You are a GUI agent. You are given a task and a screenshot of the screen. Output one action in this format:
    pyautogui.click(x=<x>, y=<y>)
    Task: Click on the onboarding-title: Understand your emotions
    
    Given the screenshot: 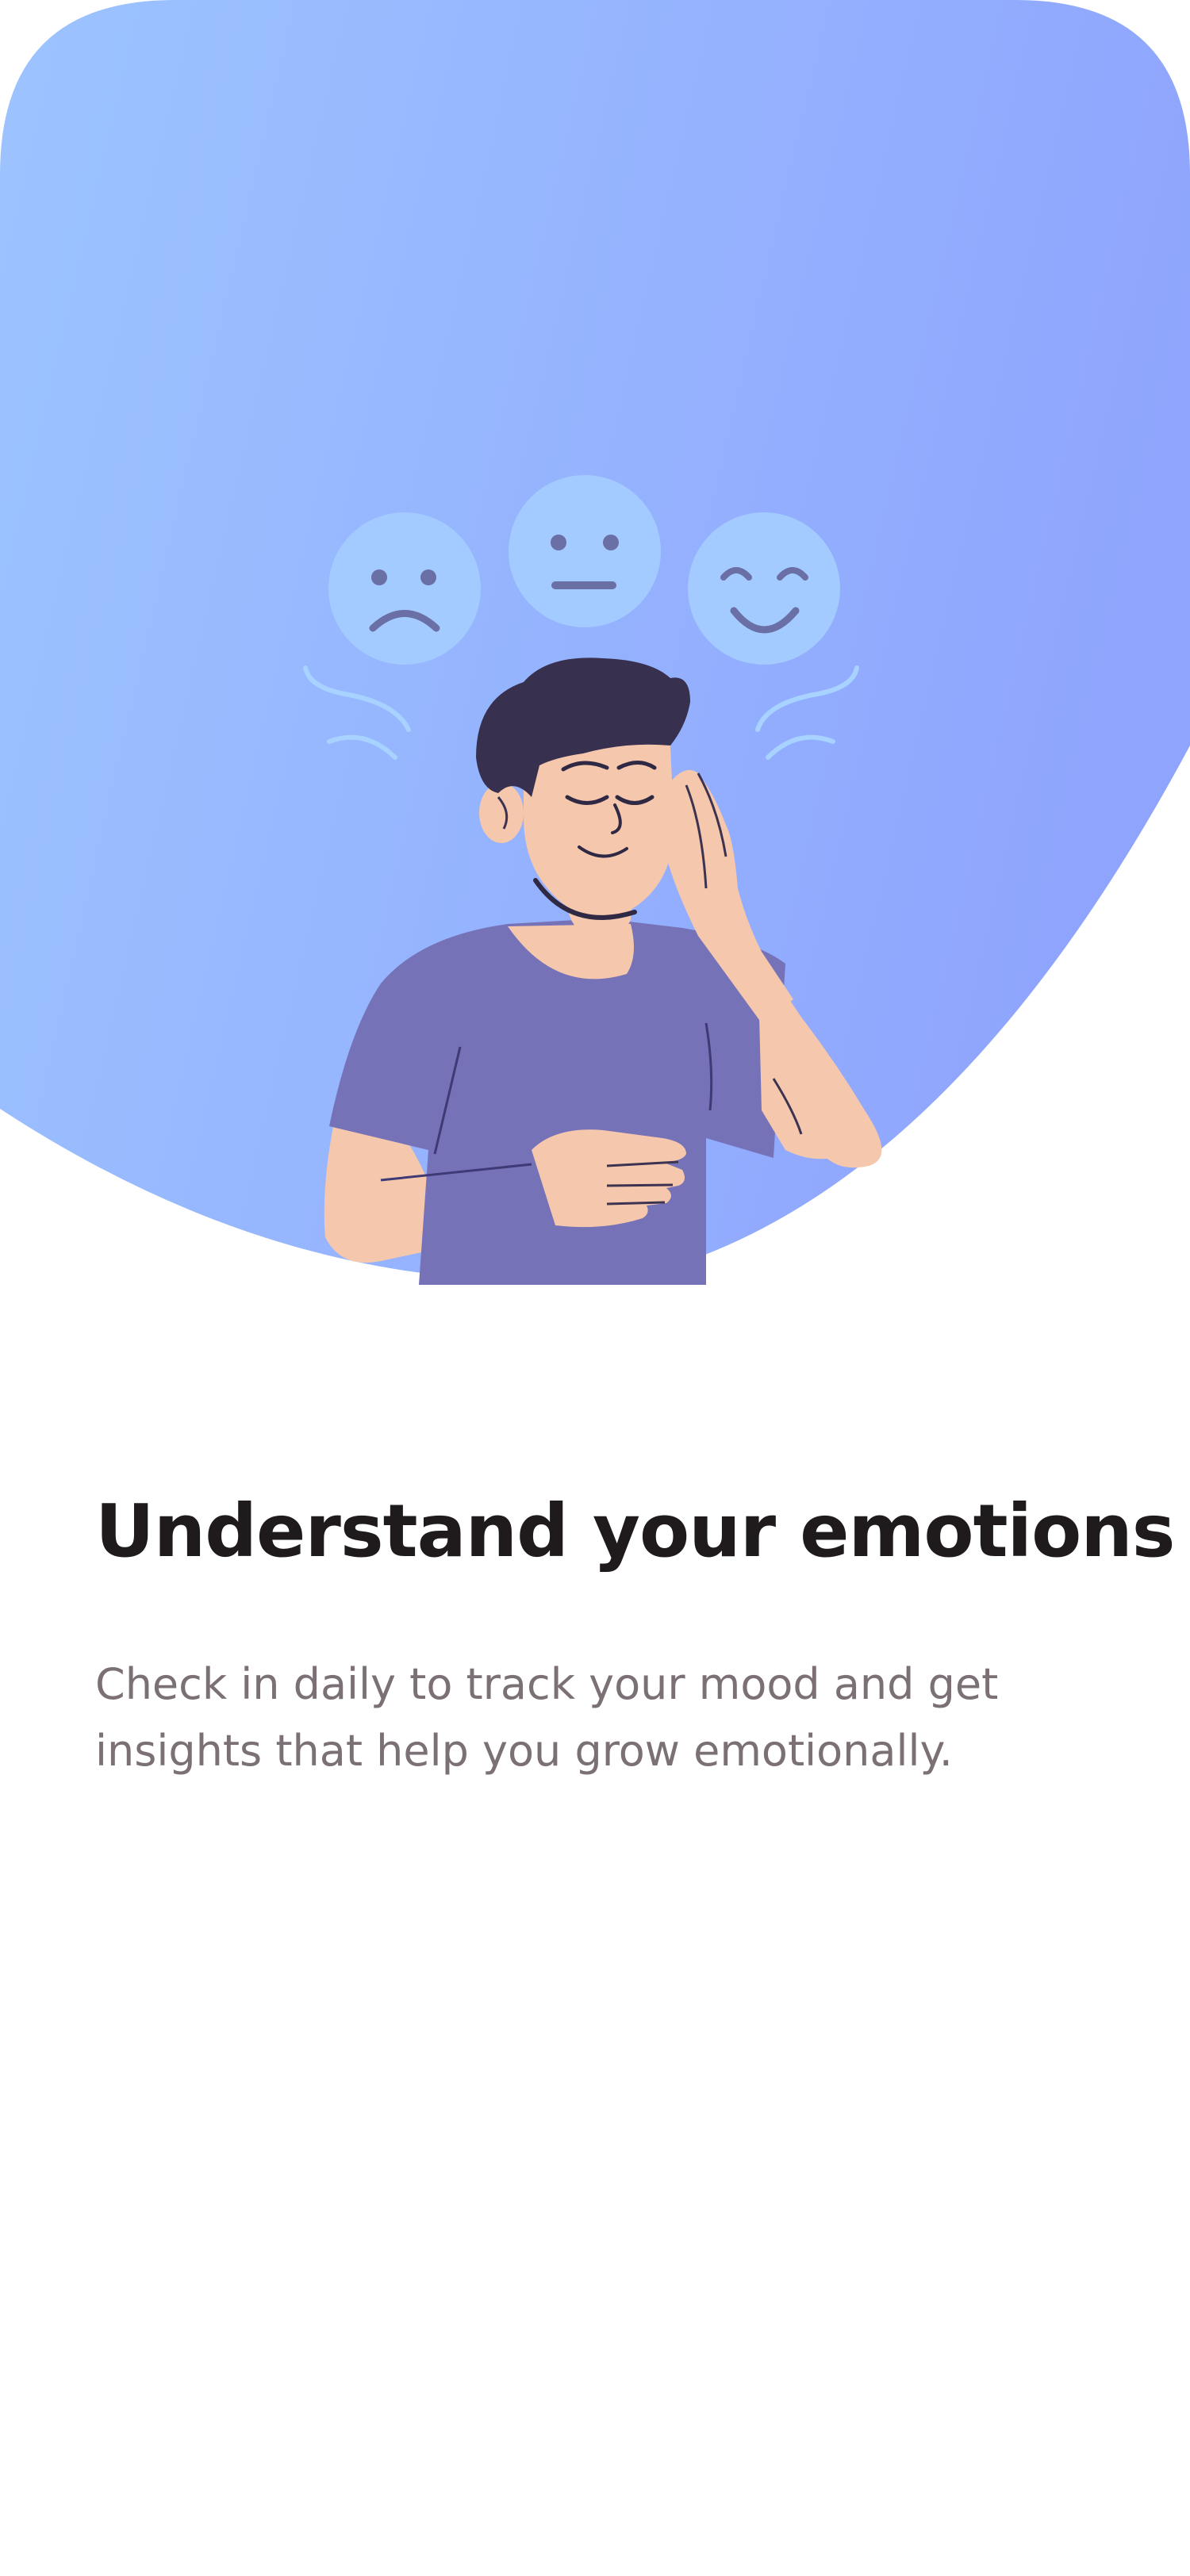 What is the action you would take?
    pyautogui.click(x=635, y=1531)
    